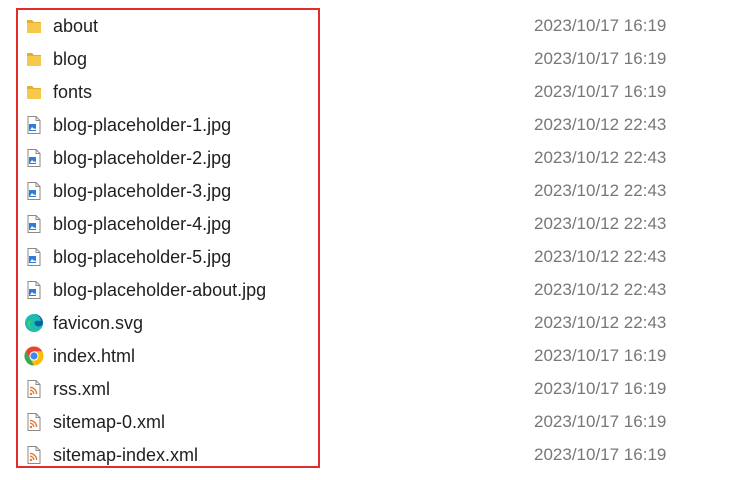 This screenshot has width=745, height=480. What do you see at coordinates (372, 323) in the screenshot?
I see `file-row-favicon: favicon.svg 2023/10/12 22:43` at bounding box center [372, 323].